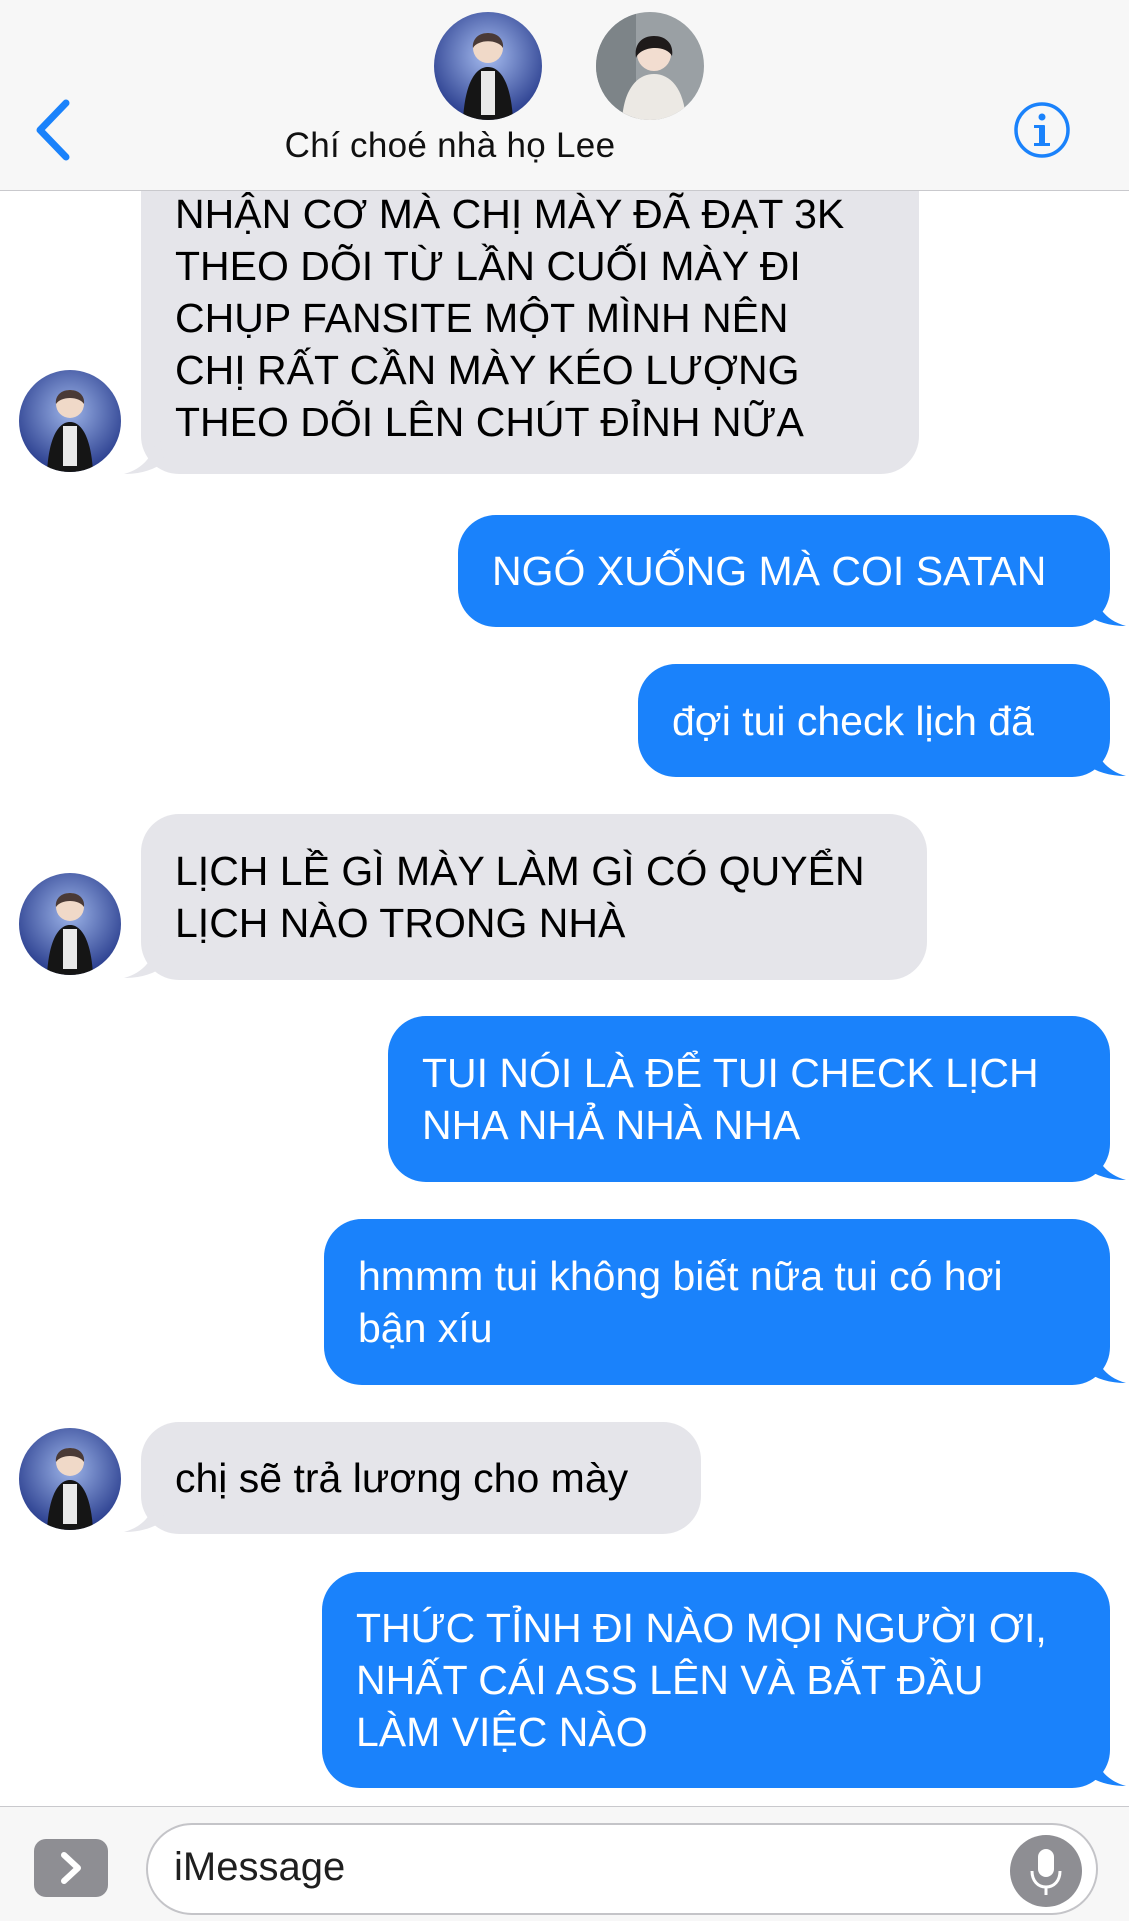  What do you see at coordinates (260, 1867) in the screenshot?
I see `message-input-placeholder: iMessage` at bounding box center [260, 1867].